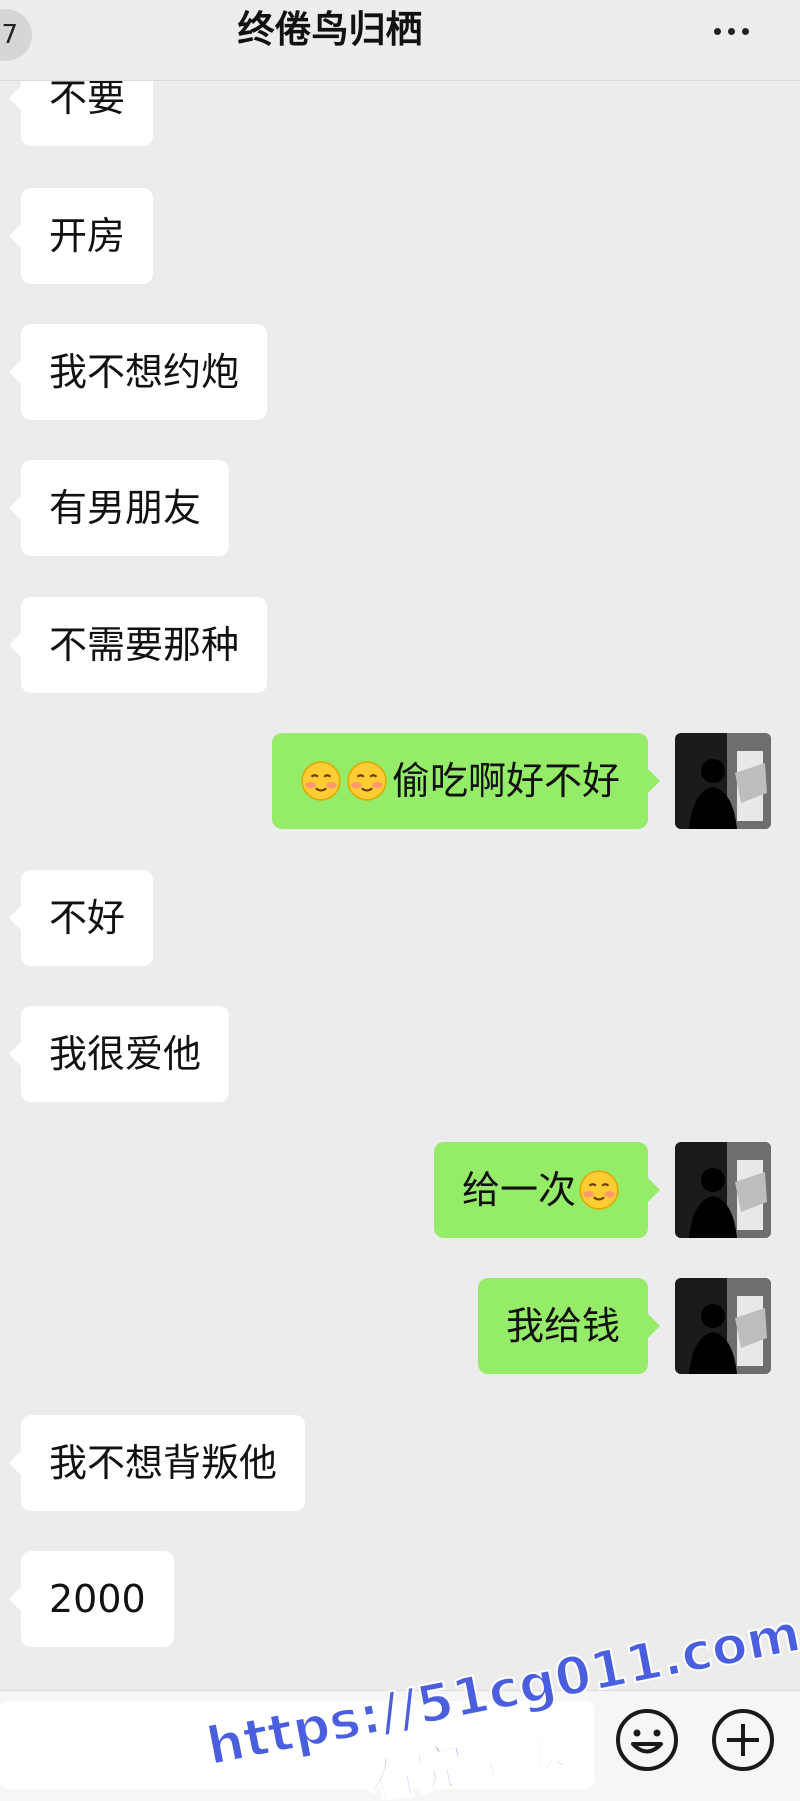 The height and width of the screenshot is (1801, 800). What do you see at coordinates (119, 1054) in the screenshot?
I see `incoming-message-bubble: 我很爱他` at bounding box center [119, 1054].